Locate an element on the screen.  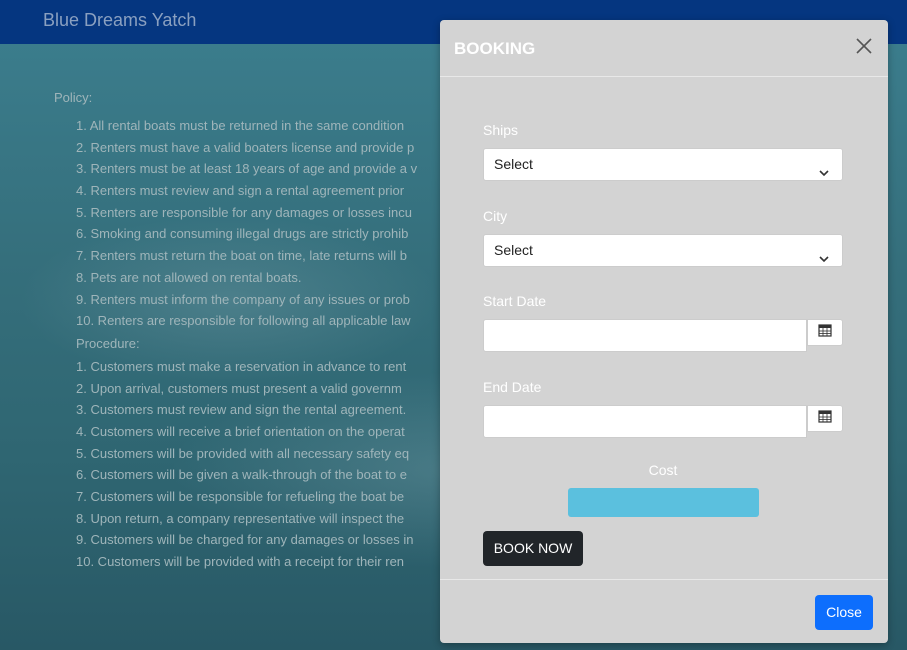
brand-title: Blue Dreams Yatch is located at coordinates (119, 20).